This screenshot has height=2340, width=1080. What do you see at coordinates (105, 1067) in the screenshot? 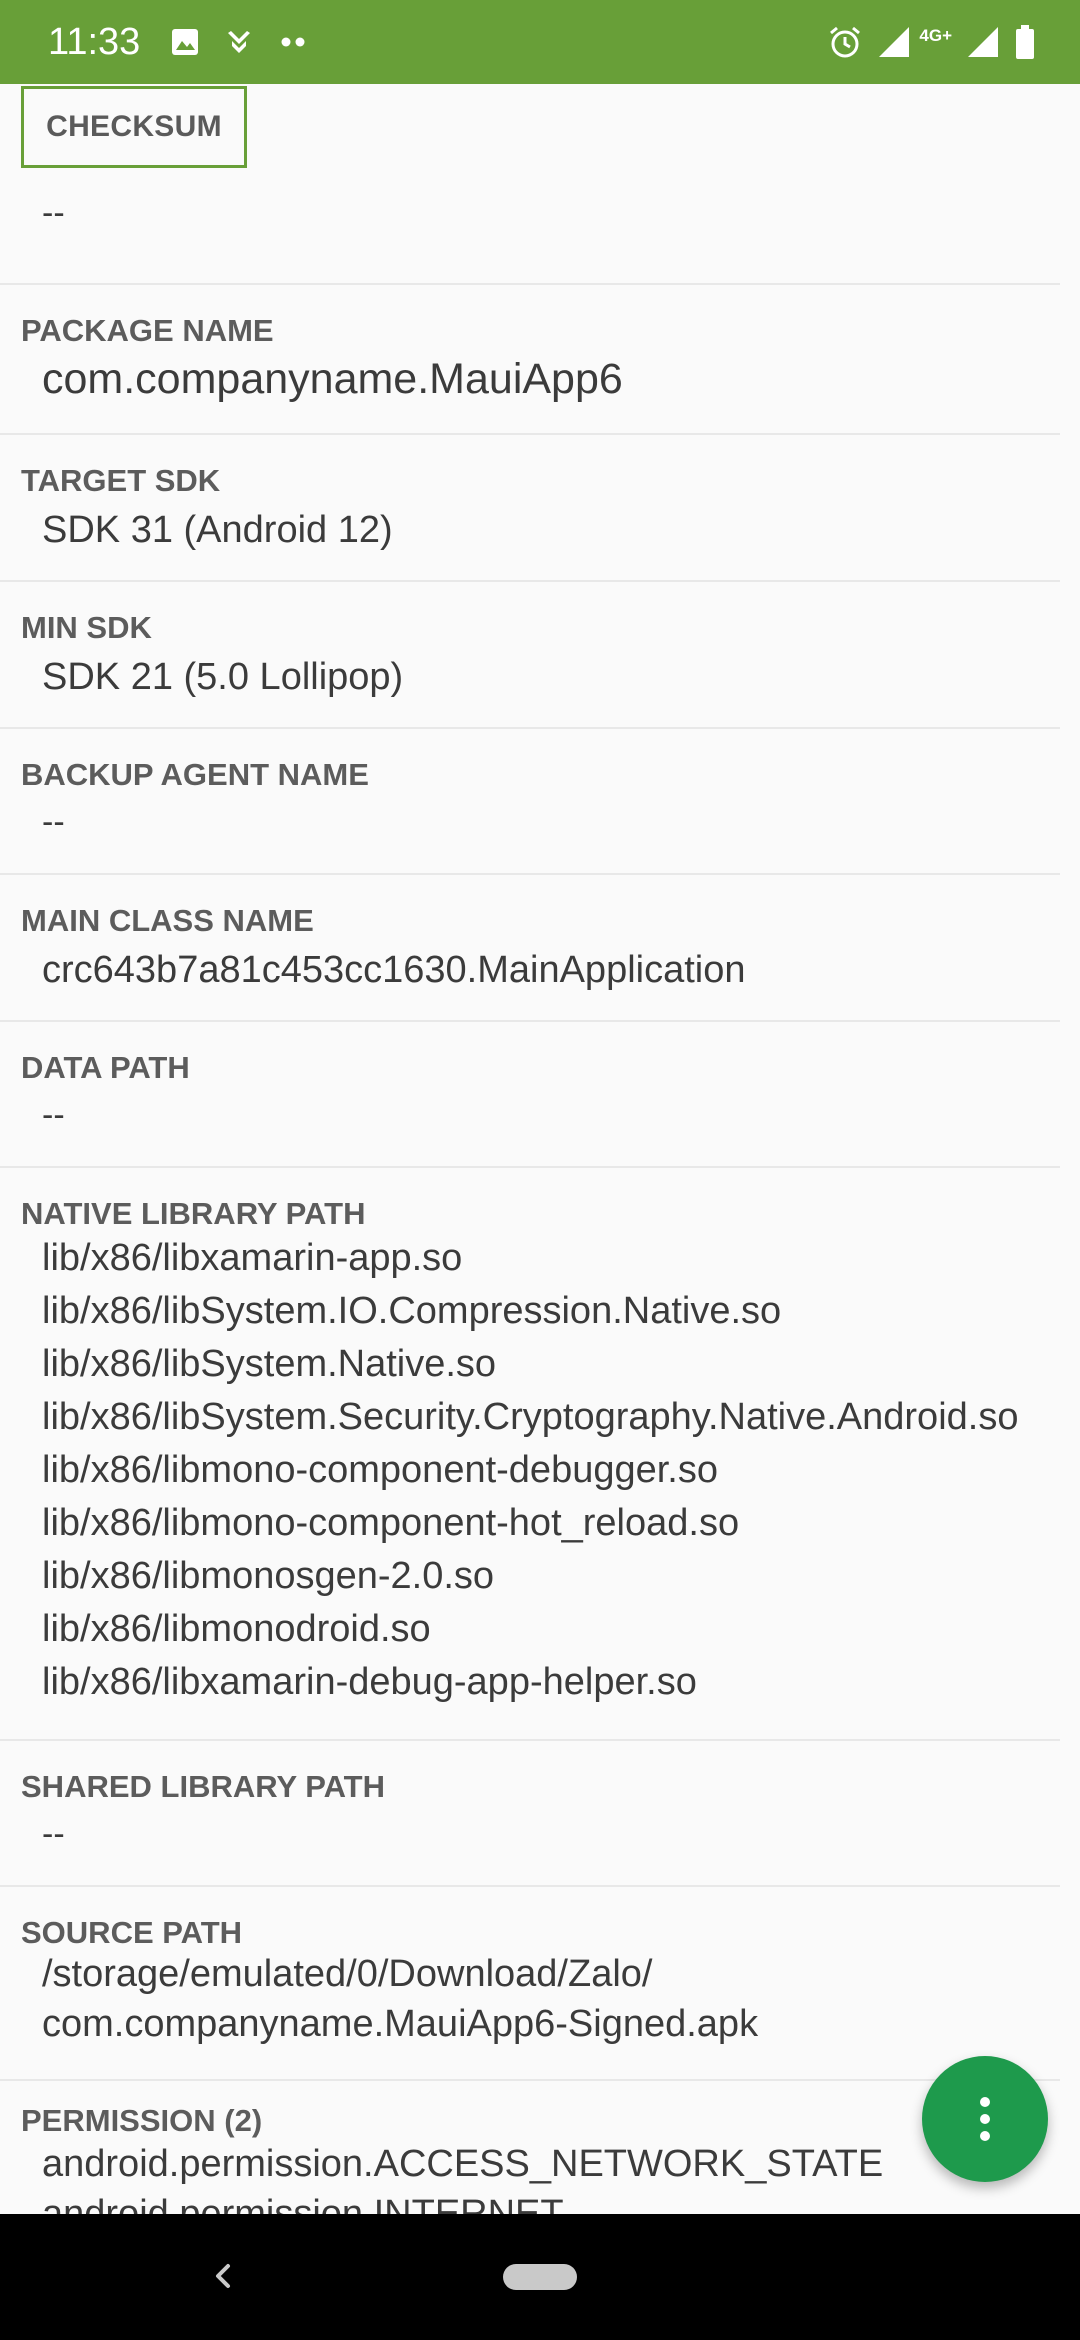
I see `data-path-label: DATA PATH` at bounding box center [105, 1067].